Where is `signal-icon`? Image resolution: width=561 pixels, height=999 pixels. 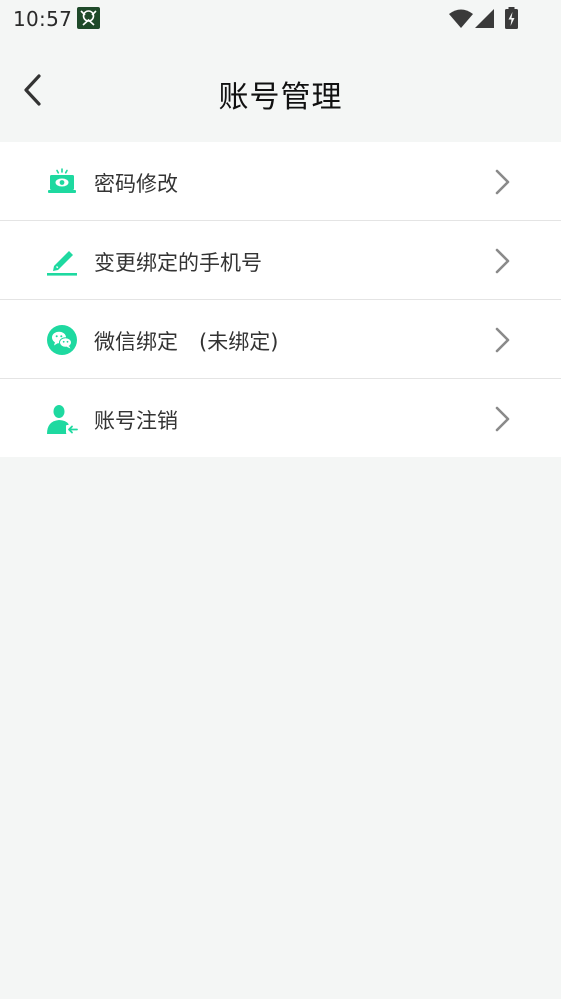
signal-icon is located at coordinates (484, 18).